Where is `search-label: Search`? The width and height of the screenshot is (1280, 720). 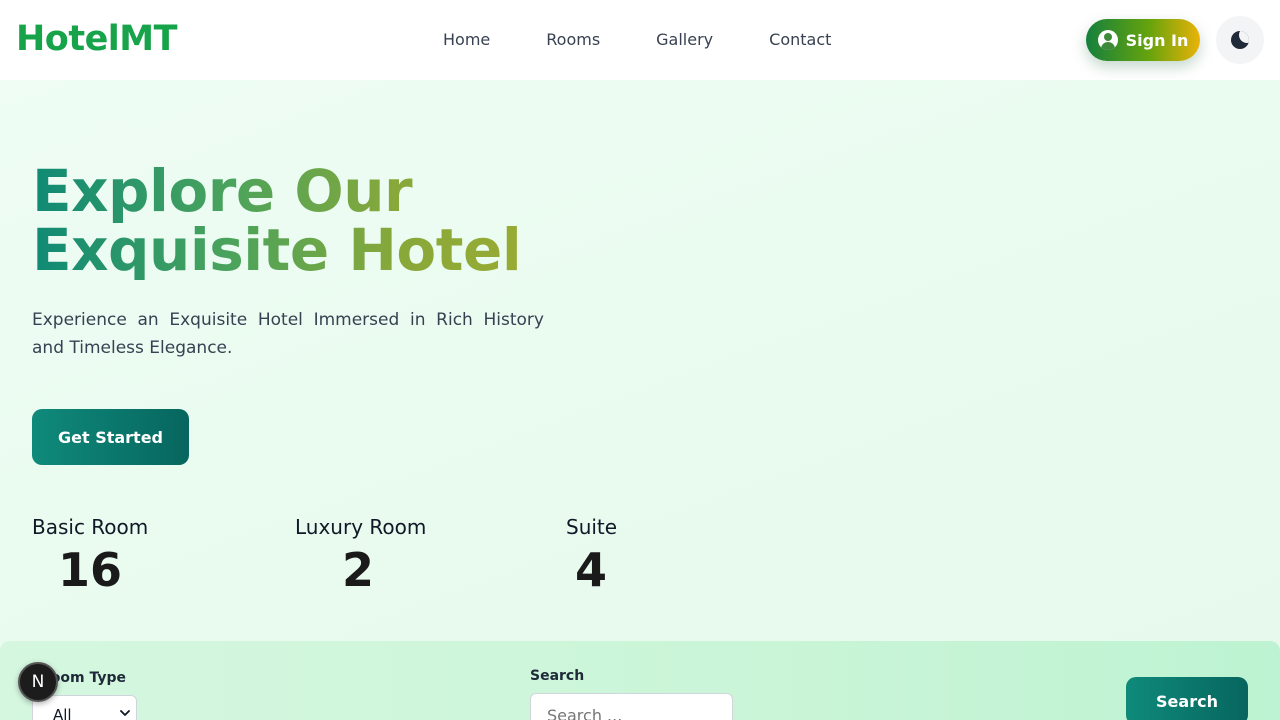 search-label: Search is located at coordinates (557, 676).